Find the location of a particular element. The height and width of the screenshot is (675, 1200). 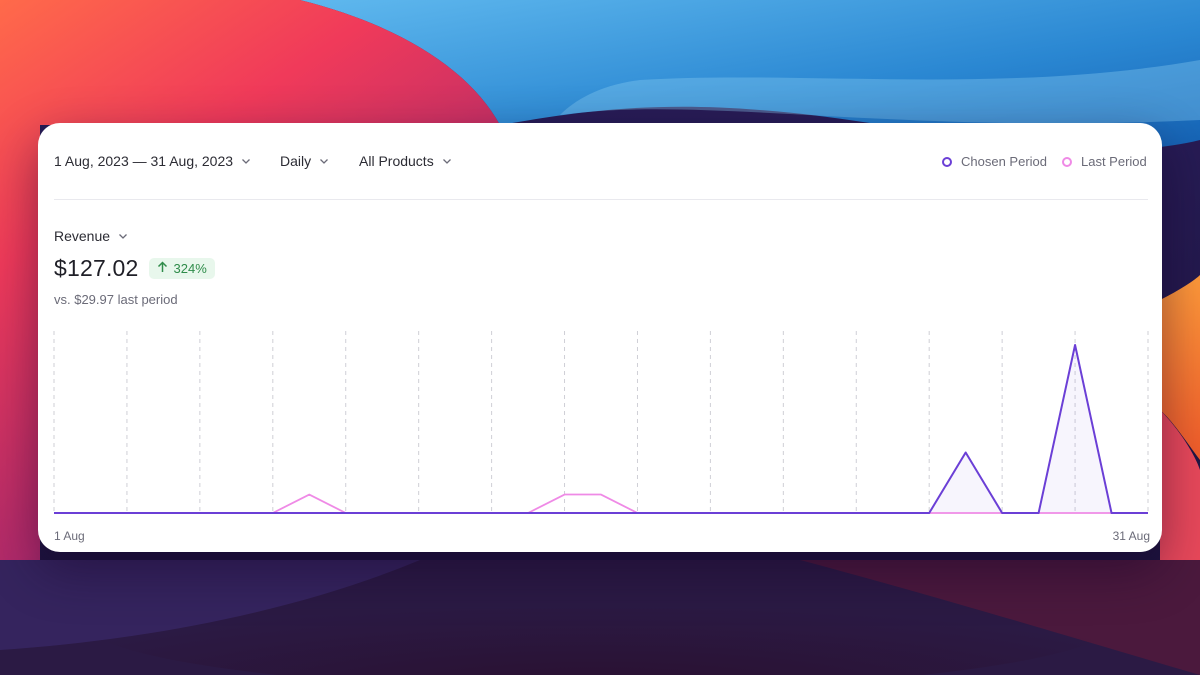

interval-label: Daily is located at coordinates (296, 161).